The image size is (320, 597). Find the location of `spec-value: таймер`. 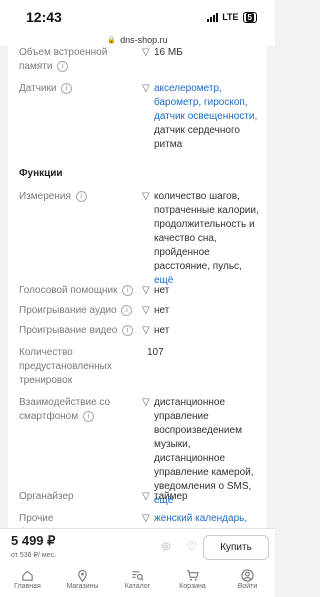

spec-value: таймер is located at coordinates (171, 496).